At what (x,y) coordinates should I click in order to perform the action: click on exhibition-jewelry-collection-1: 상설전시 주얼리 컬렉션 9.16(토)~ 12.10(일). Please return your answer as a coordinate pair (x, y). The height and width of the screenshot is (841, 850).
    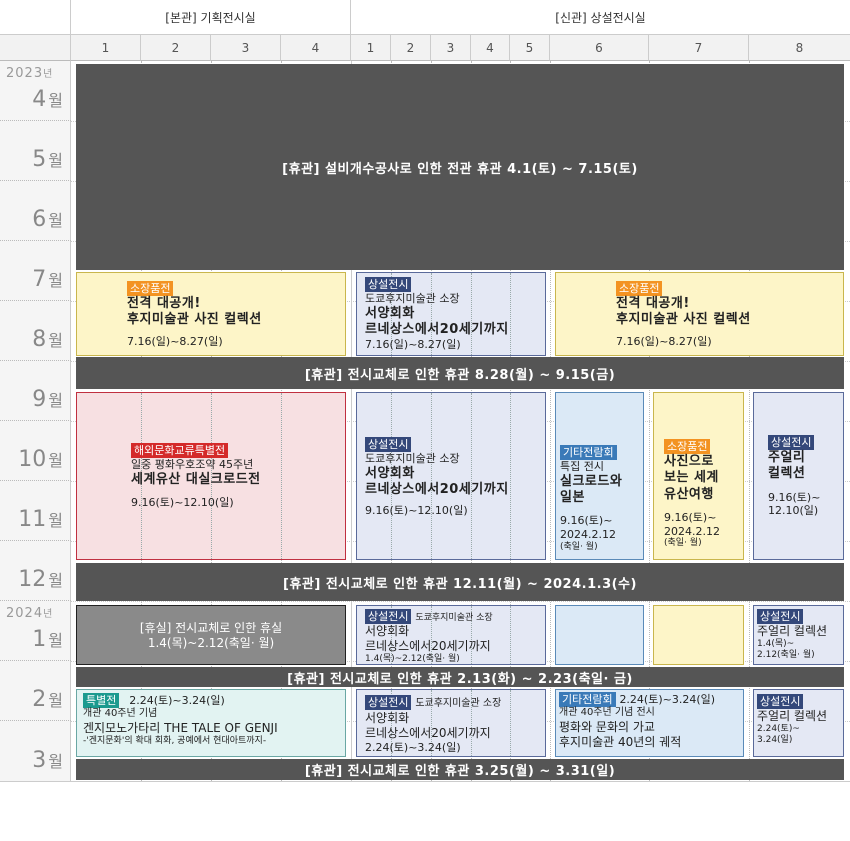
    Looking at the image, I should click on (798, 476).